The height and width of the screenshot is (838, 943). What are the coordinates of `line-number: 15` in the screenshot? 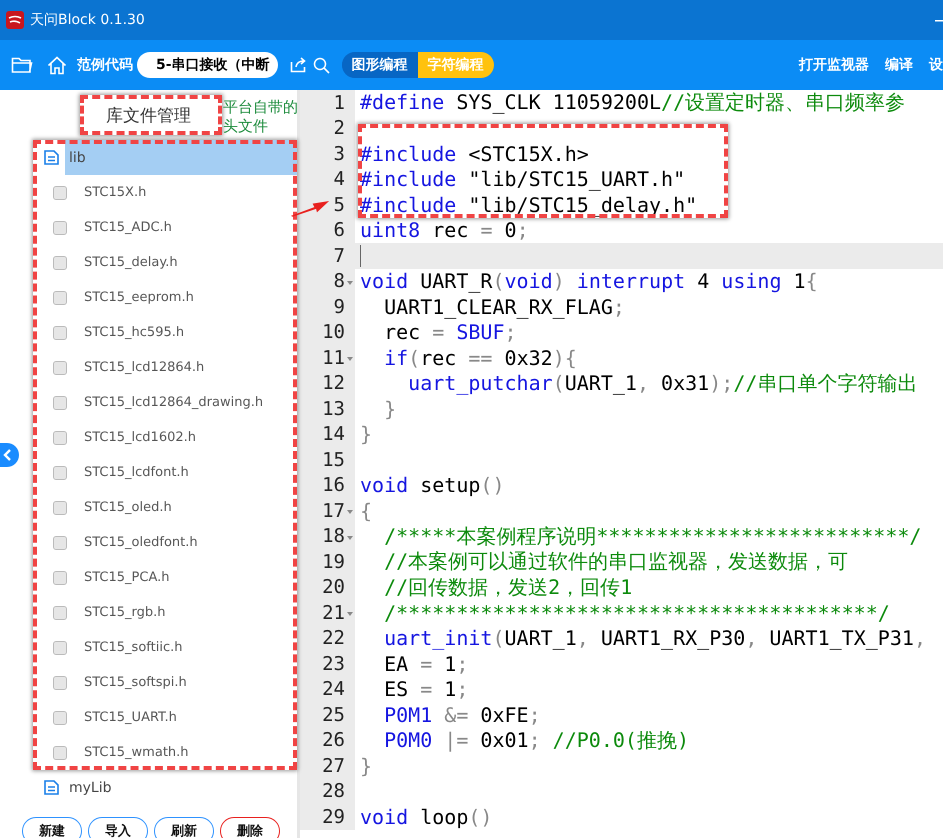 It's located at (333, 459).